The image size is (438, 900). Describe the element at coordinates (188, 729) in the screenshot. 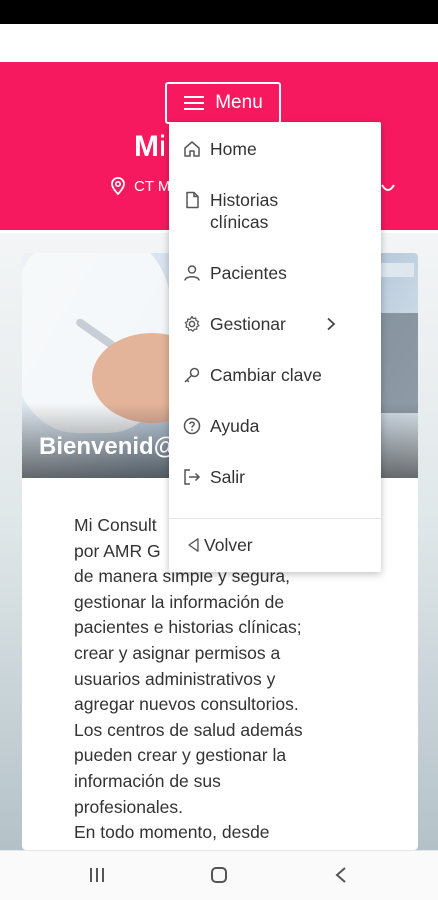

I see `intro-line: Los centros de salud además` at that location.